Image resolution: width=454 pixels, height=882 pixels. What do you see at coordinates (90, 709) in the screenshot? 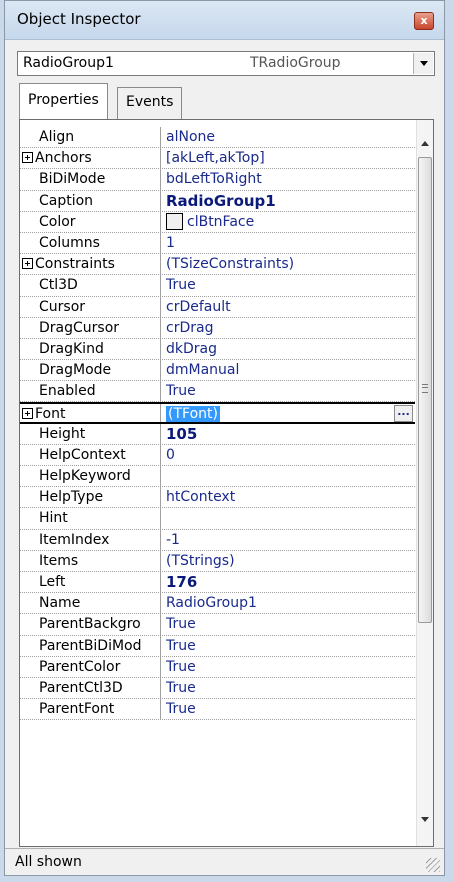
I see `property-name: ParentFont` at bounding box center [90, 709].